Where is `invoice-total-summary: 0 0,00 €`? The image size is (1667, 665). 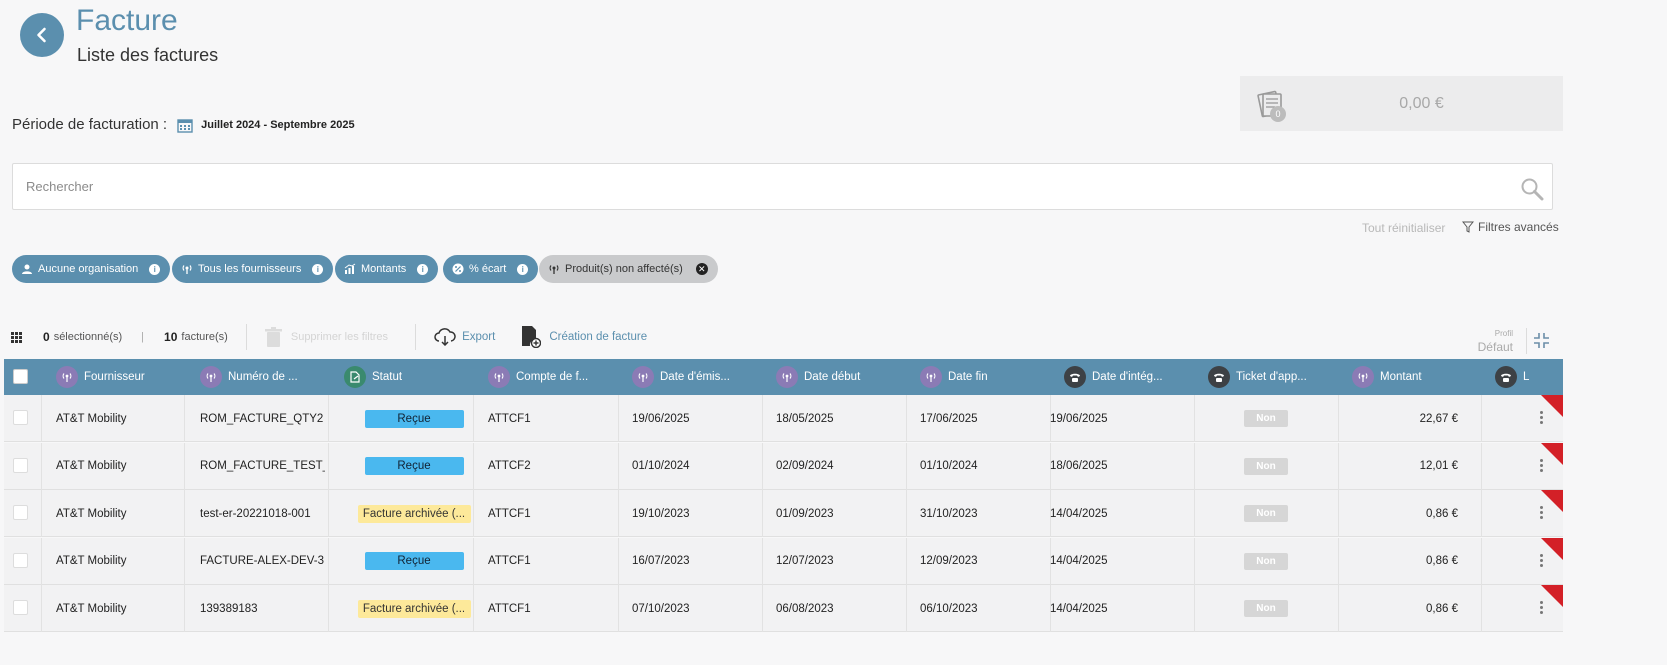
invoice-total-summary: 0 0,00 € is located at coordinates (1401, 103).